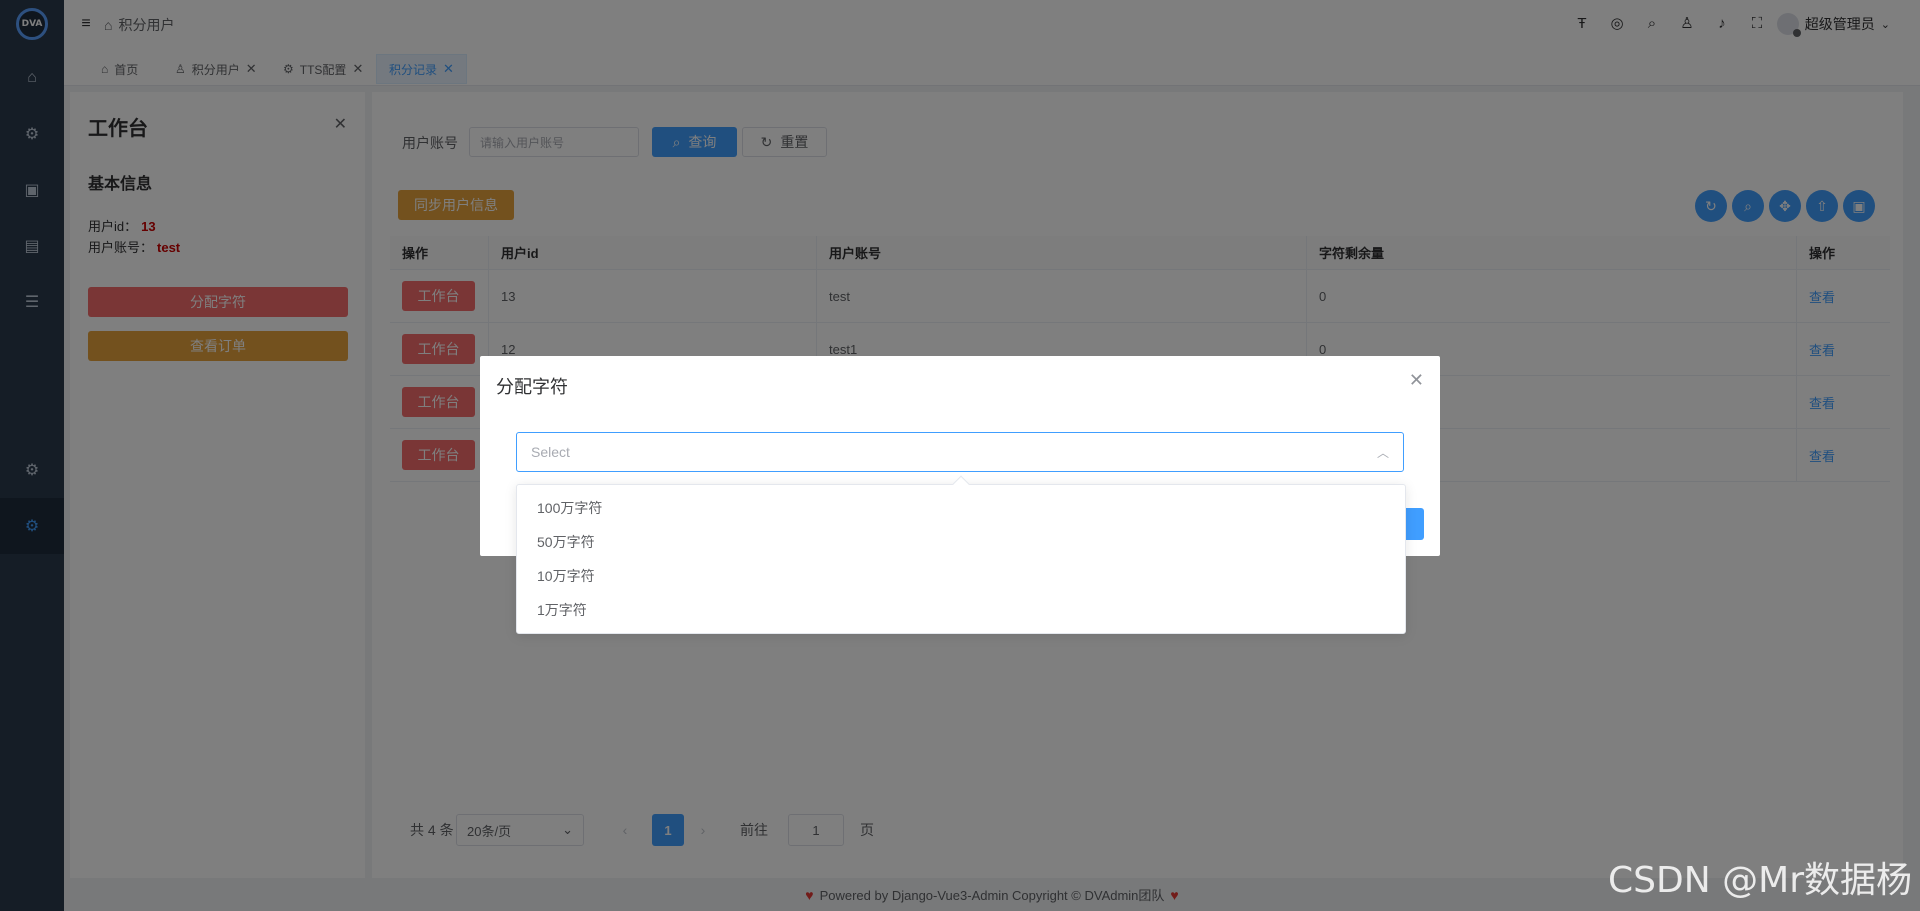 The height and width of the screenshot is (911, 1920). Describe the element at coordinates (1760, 880) in the screenshot. I see `watermark: CSDN @Mr数据杨` at that location.